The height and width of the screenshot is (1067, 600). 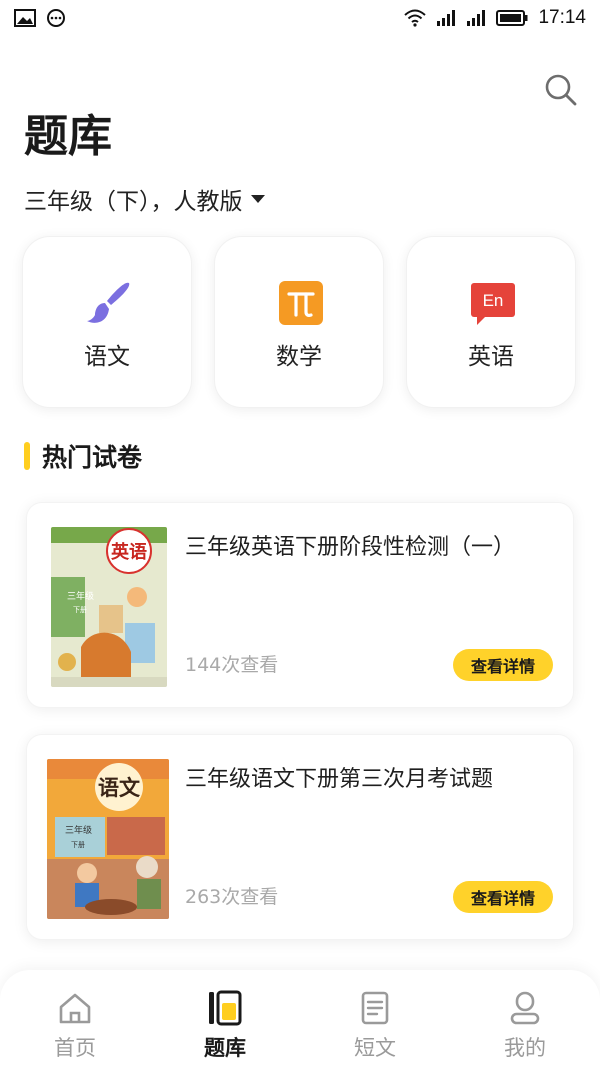 I want to click on section-accent-bar, so click(x=27, y=456).